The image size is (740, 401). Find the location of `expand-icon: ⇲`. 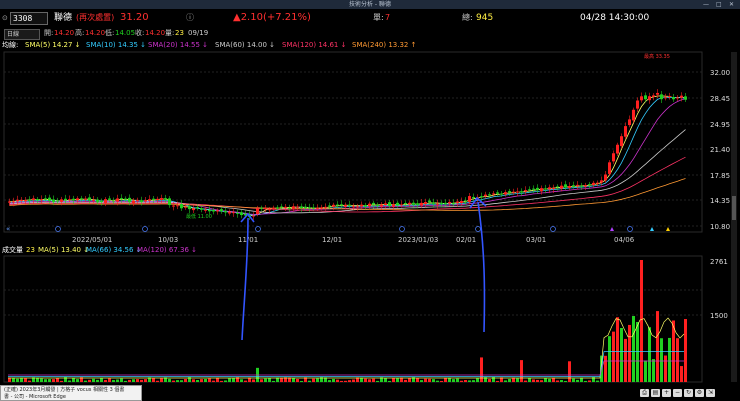

expand-icon: ⇲ is located at coordinates (710, 393).